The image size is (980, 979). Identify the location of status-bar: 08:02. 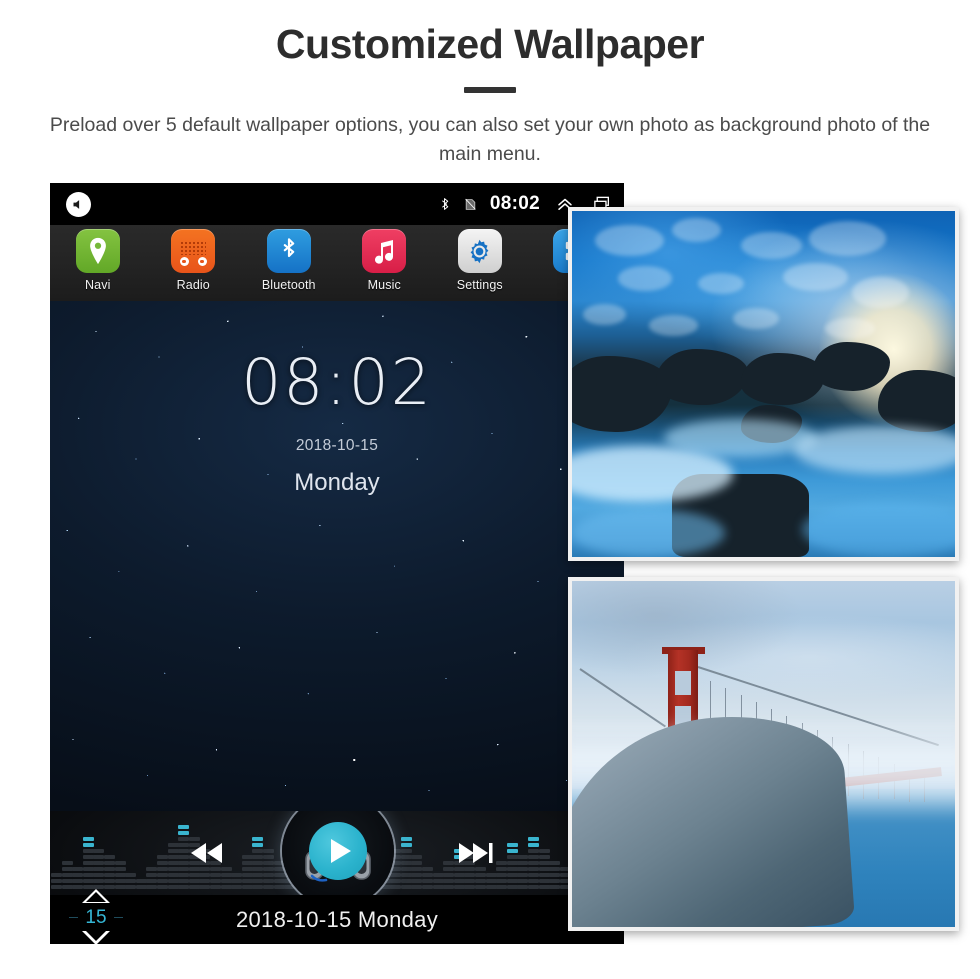
(337, 204).